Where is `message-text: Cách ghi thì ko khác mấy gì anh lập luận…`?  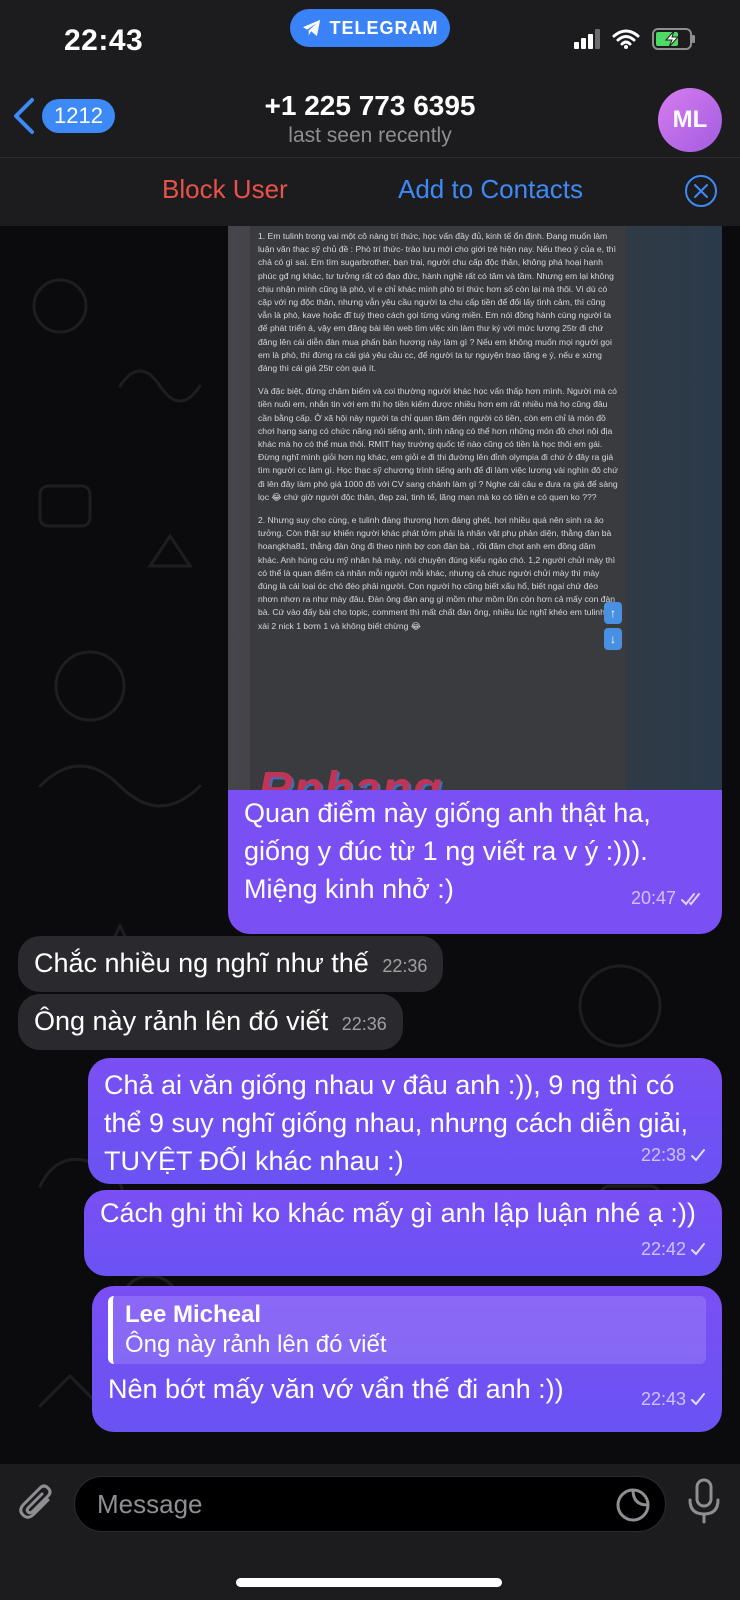 message-text: Cách ghi thì ko khác mấy gì anh lập luận… is located at coordinates (398, 1213).